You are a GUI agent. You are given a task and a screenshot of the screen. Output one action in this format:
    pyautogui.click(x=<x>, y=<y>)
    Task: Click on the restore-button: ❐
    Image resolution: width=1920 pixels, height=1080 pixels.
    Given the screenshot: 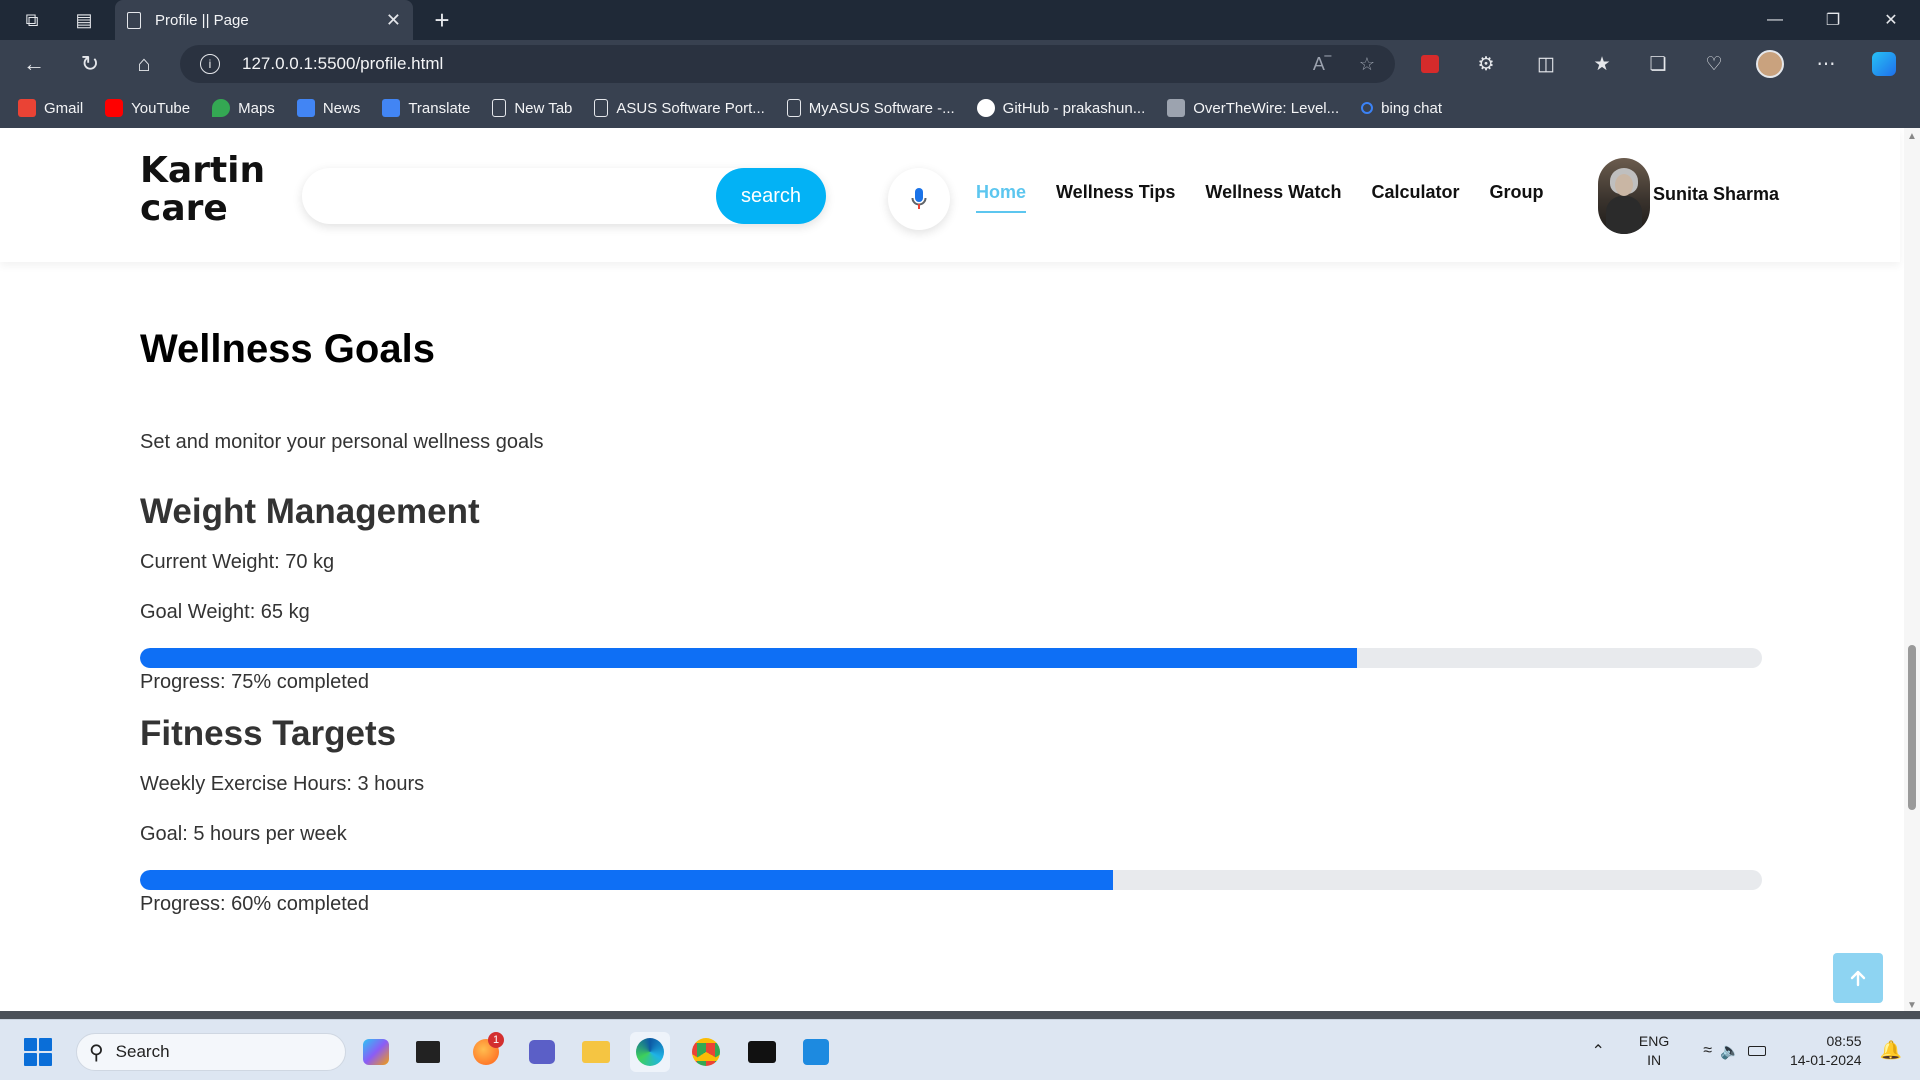 What is the action you would take?
    pyautogui.click(x=1833, y=20)
    